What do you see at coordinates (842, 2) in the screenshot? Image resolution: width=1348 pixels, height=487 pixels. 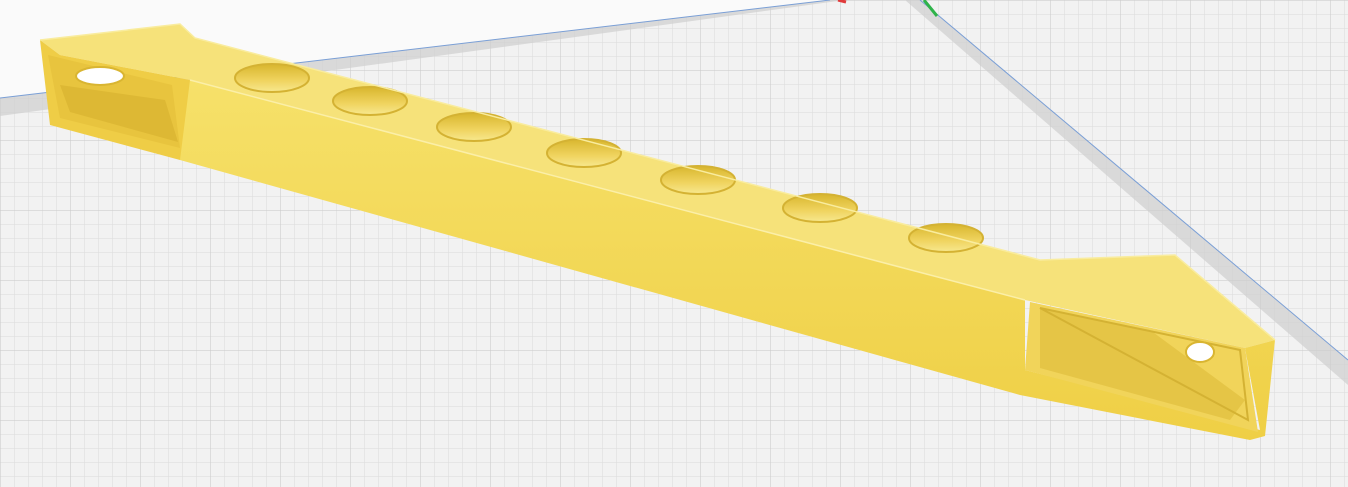 I see `axis-x-icon` at bounding box center [842, 2].